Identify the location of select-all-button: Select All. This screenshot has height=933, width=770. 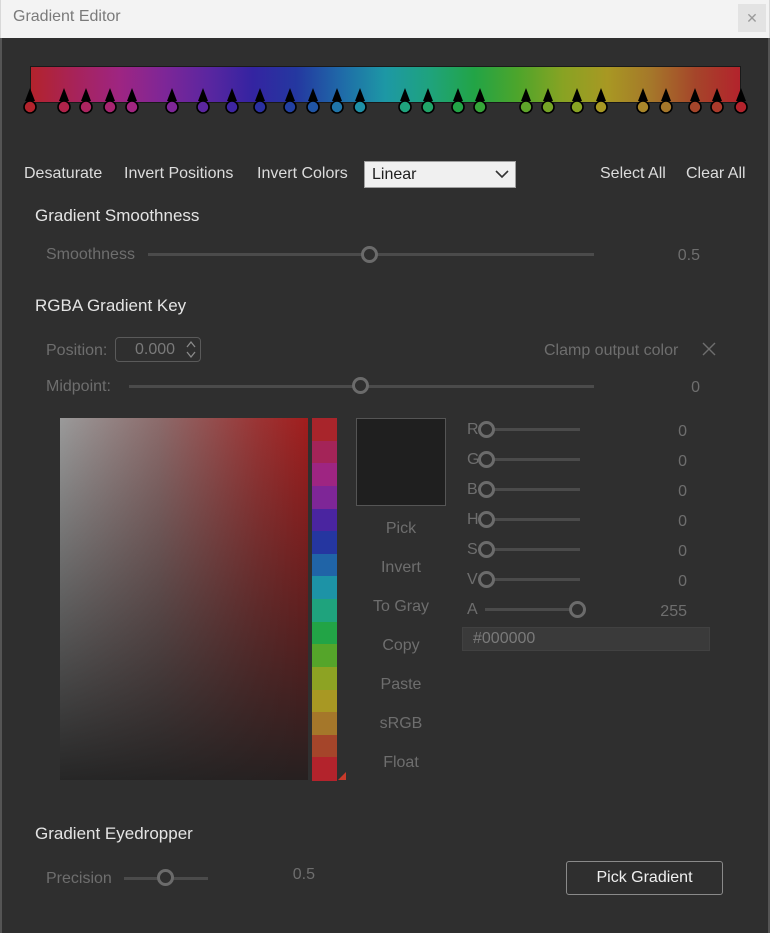
(633, 174).